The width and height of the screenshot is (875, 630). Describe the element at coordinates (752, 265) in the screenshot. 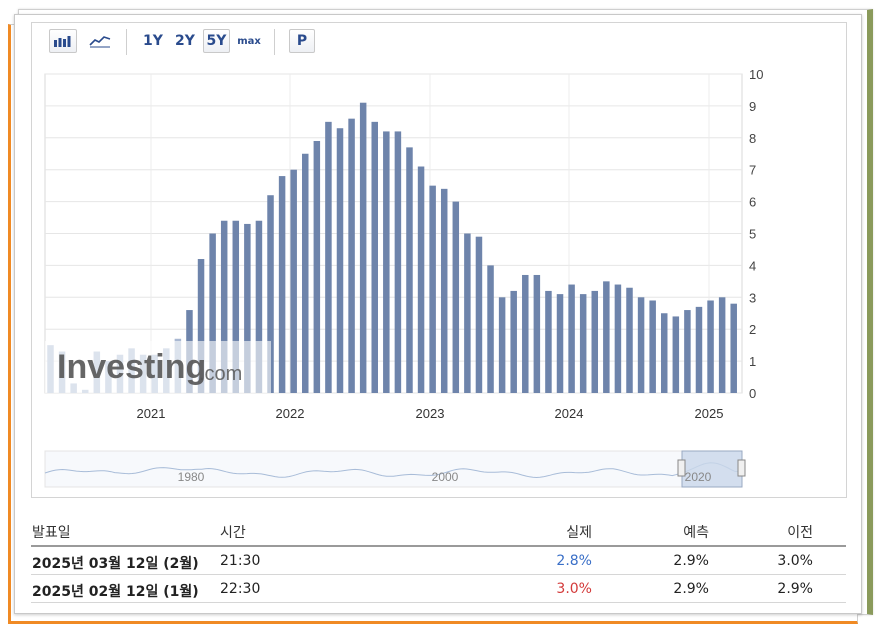

I see `y-tick-label: 4` at that location.